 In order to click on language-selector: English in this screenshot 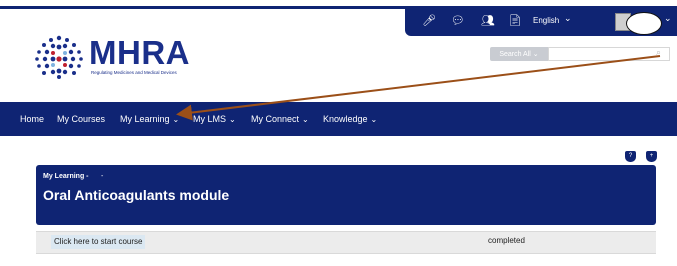, I will do `click(546, 20)`.